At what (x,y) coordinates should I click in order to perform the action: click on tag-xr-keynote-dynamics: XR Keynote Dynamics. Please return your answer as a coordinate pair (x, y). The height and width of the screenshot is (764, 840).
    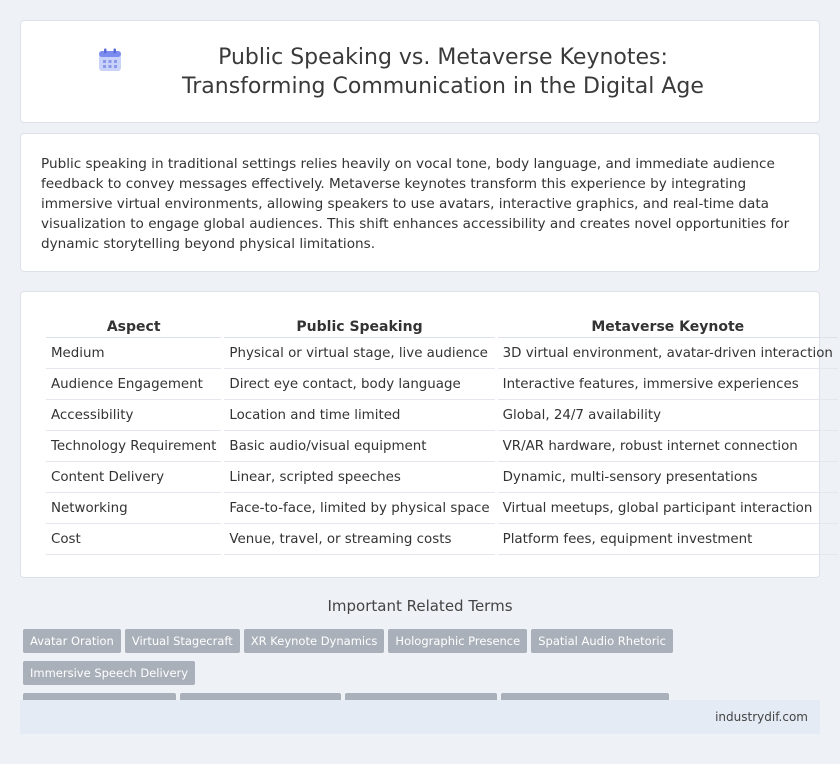
    Looking at the image, I should click on (314, 641).